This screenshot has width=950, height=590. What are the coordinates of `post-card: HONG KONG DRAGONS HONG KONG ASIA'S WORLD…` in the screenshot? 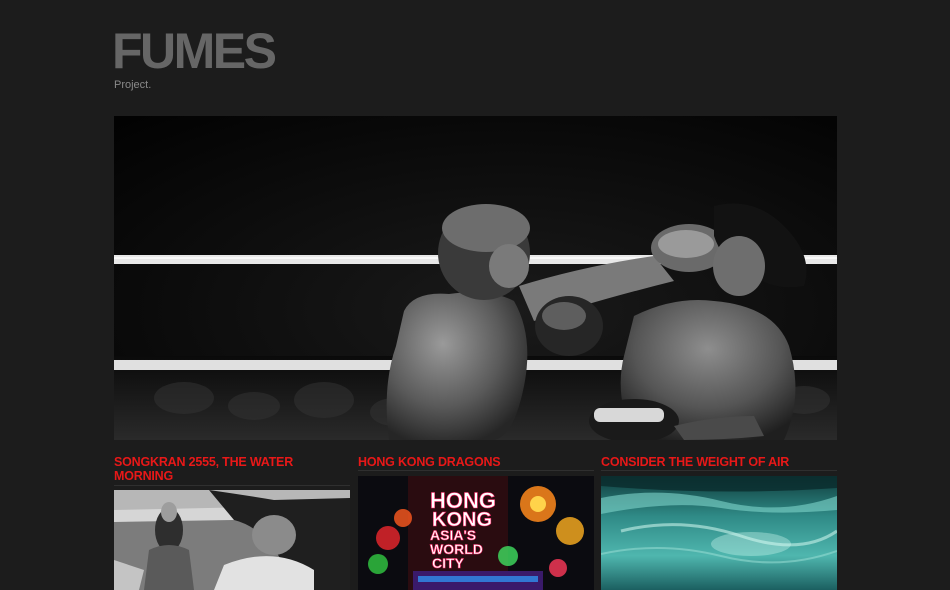 It's located at (476, 522).